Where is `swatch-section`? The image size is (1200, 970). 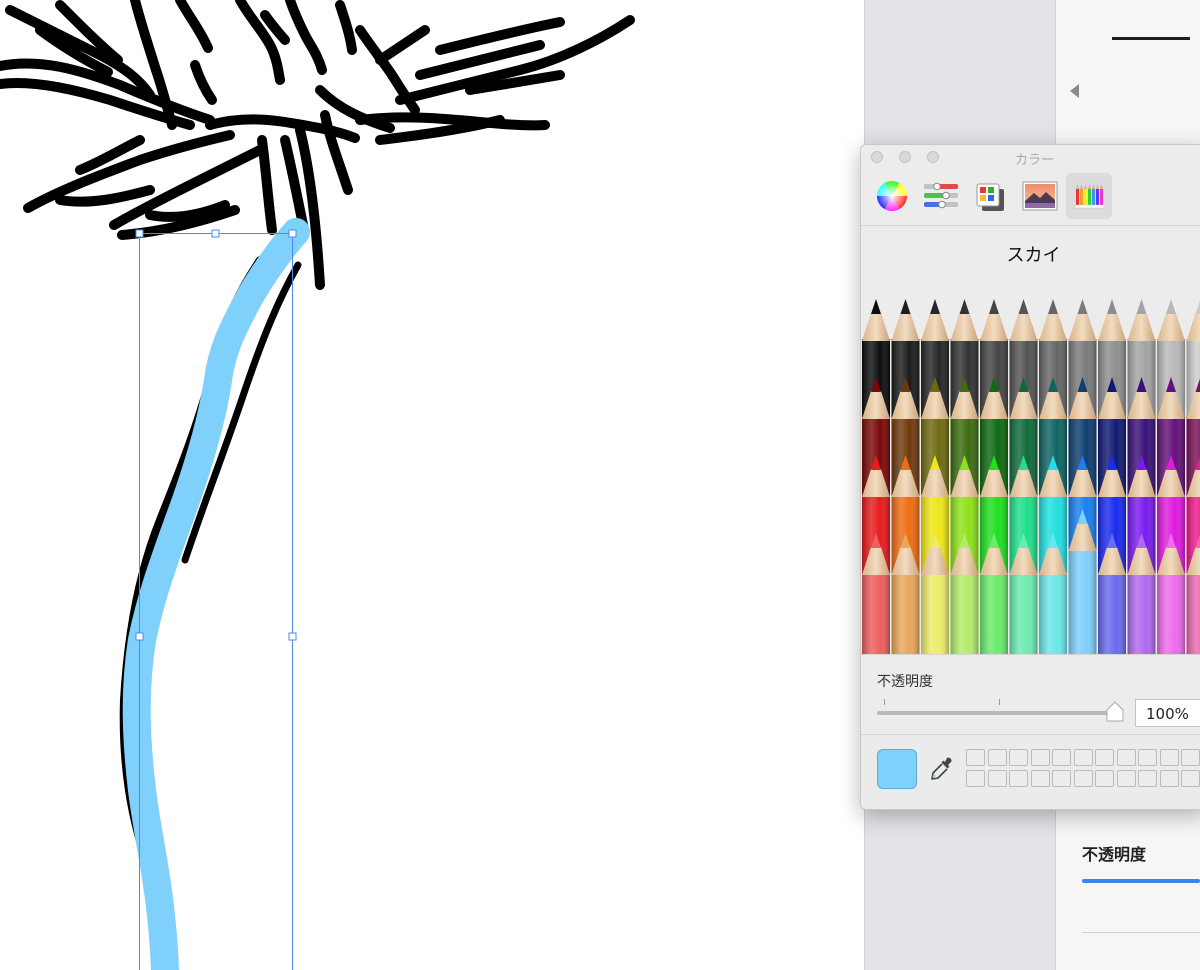
swatch-section is located at coordinates (1030, 771).